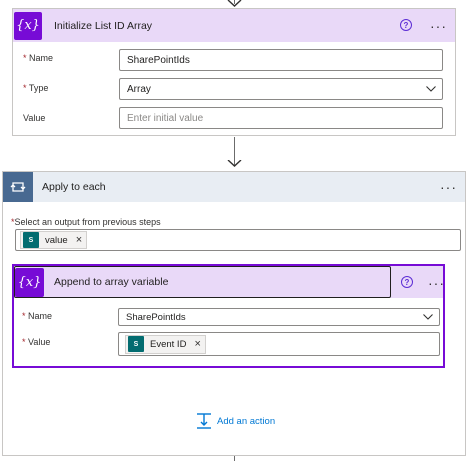 The image size is (474, 461). What do you see at coordinates (246, 421) in the screenshot?
I see `add-action-label: Add an action` at bounding box center [246, 421].